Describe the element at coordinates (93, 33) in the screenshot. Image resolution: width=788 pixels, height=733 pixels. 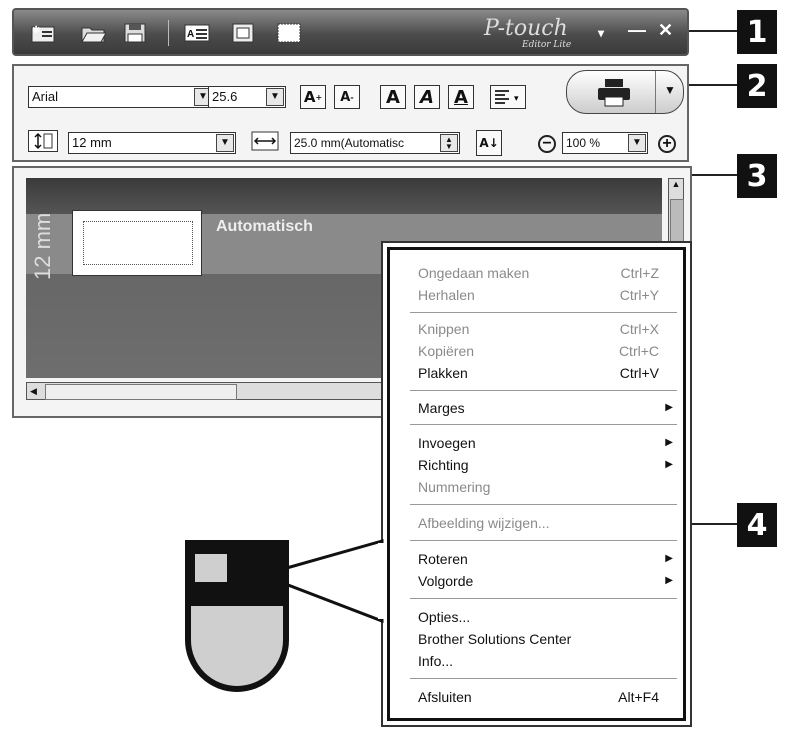
I see `open-folder-icon` at that location.